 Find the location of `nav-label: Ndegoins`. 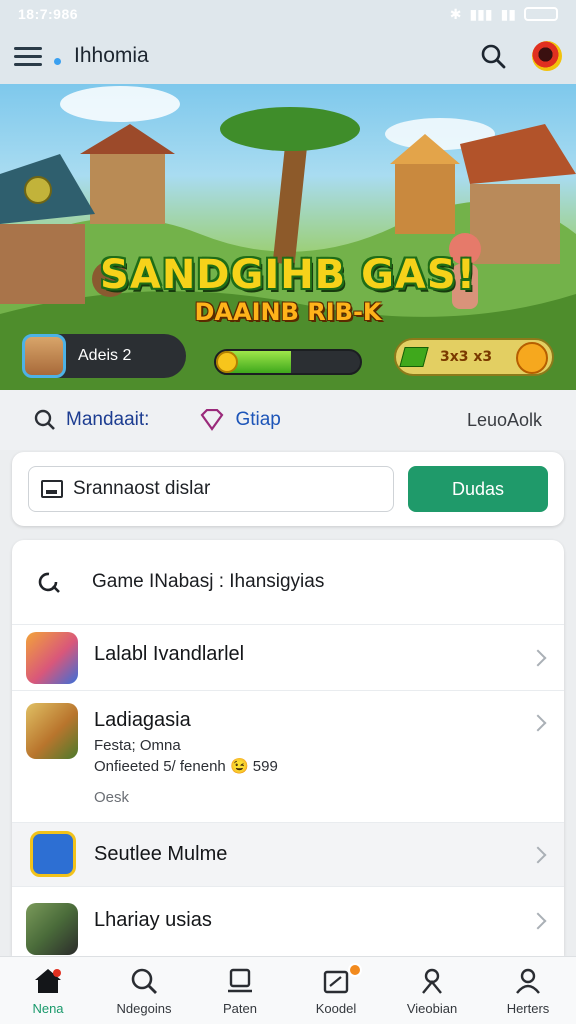

nav-label: Ndegoins is located at coordinates (144, 1008).